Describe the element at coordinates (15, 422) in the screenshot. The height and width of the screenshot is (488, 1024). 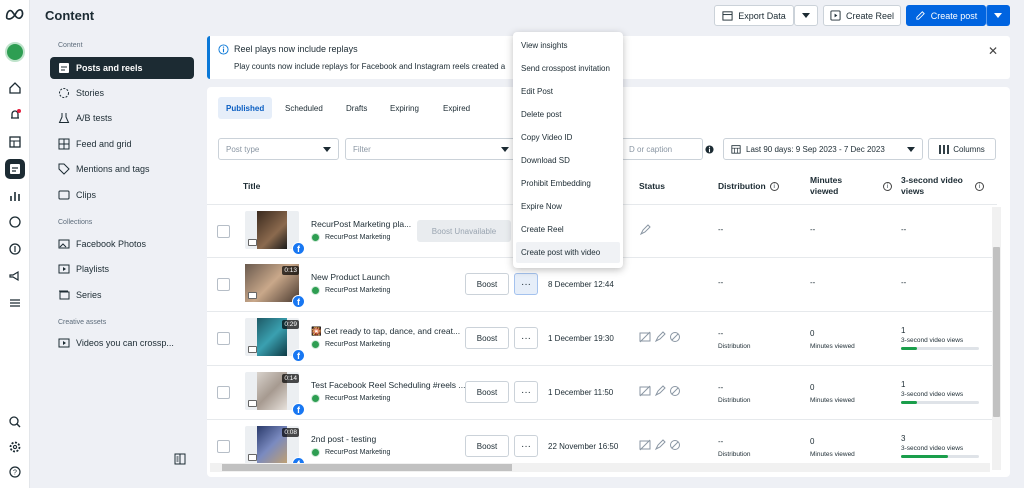
I see `search-icon` at that location.